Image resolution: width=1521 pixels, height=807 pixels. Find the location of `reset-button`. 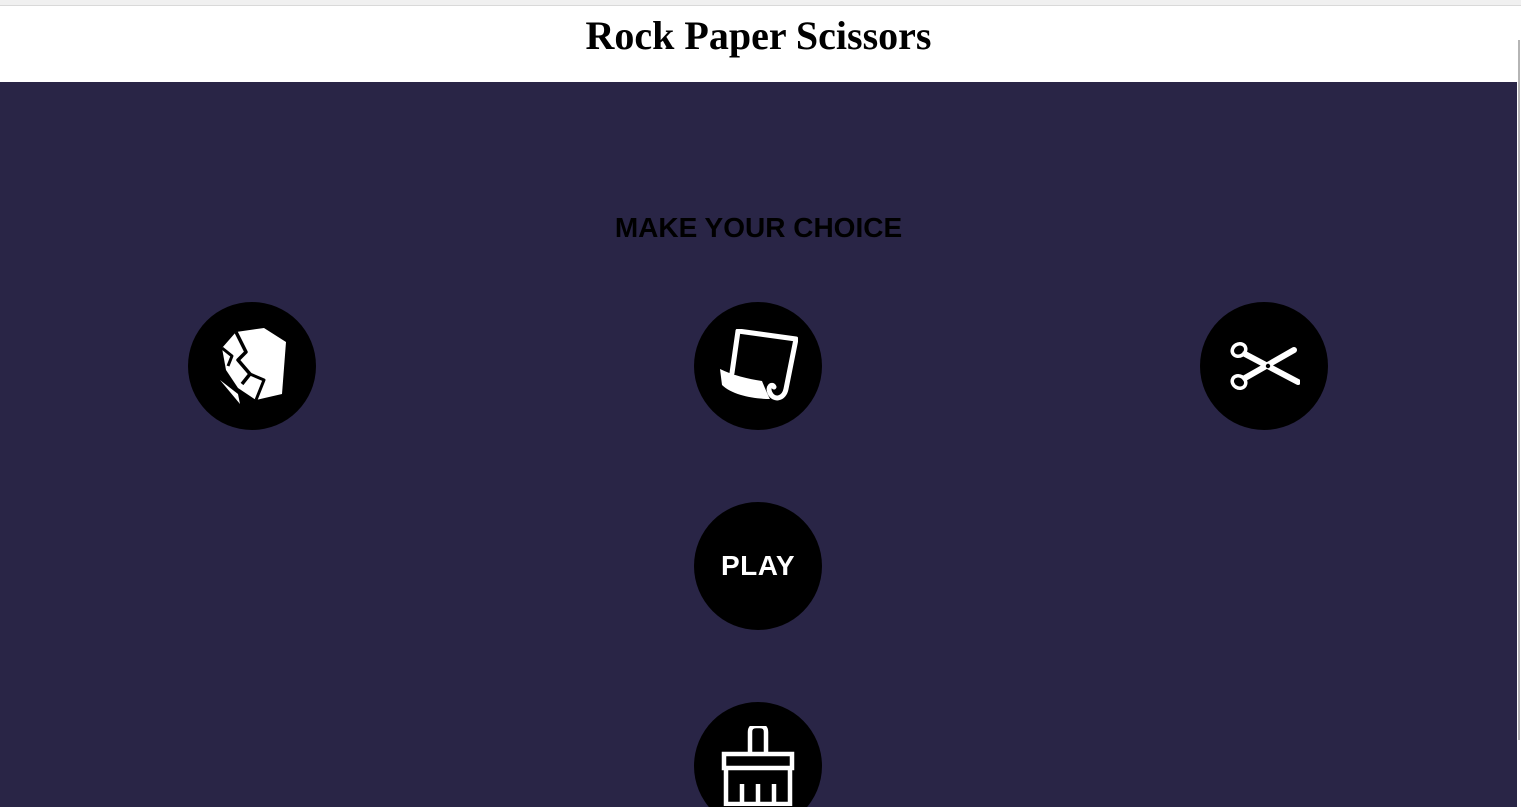

reset-button is located at coordinates (758, 754).